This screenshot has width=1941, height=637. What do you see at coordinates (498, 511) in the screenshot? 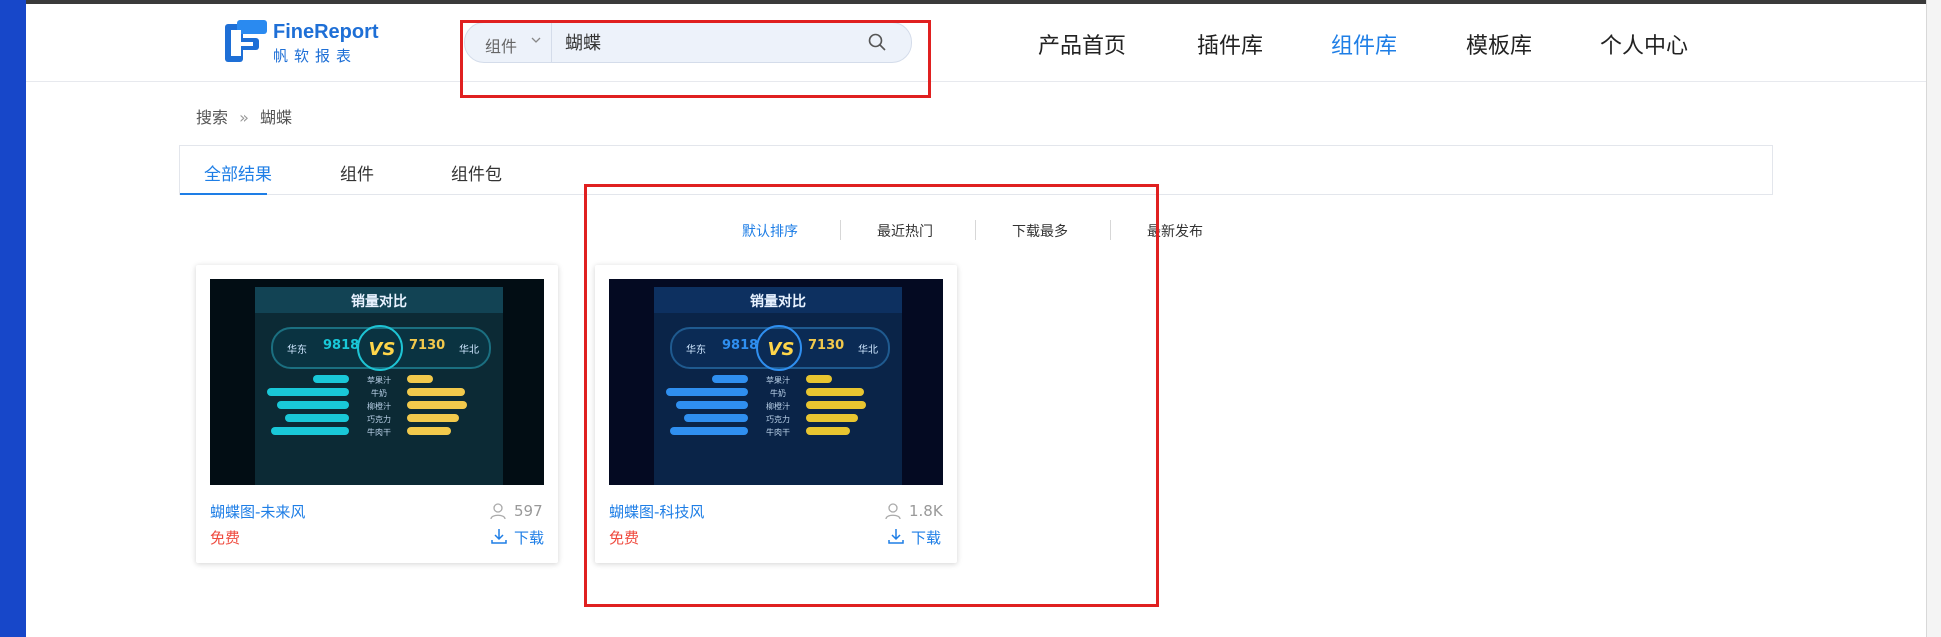
I see `user-icon` at bounding box center [498, 511].